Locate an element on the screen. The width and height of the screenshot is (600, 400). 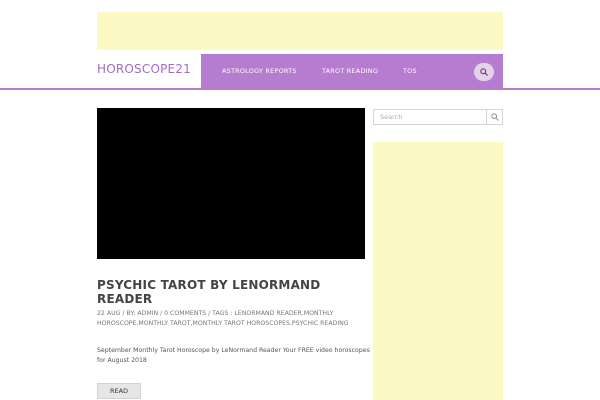
site-logo: HOROSCOPE21 is located at coordinates (144, 69).